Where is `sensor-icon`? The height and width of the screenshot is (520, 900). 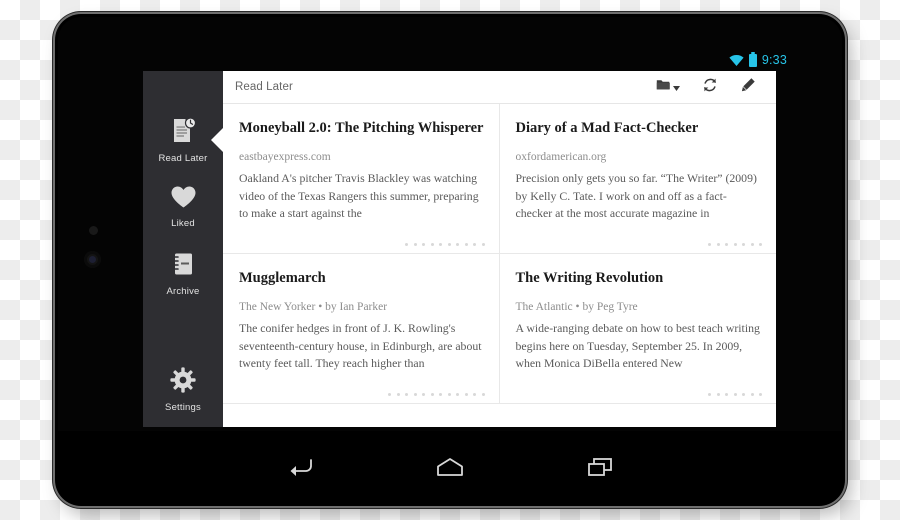
sensor-icon is located at coordinates (93, 230).